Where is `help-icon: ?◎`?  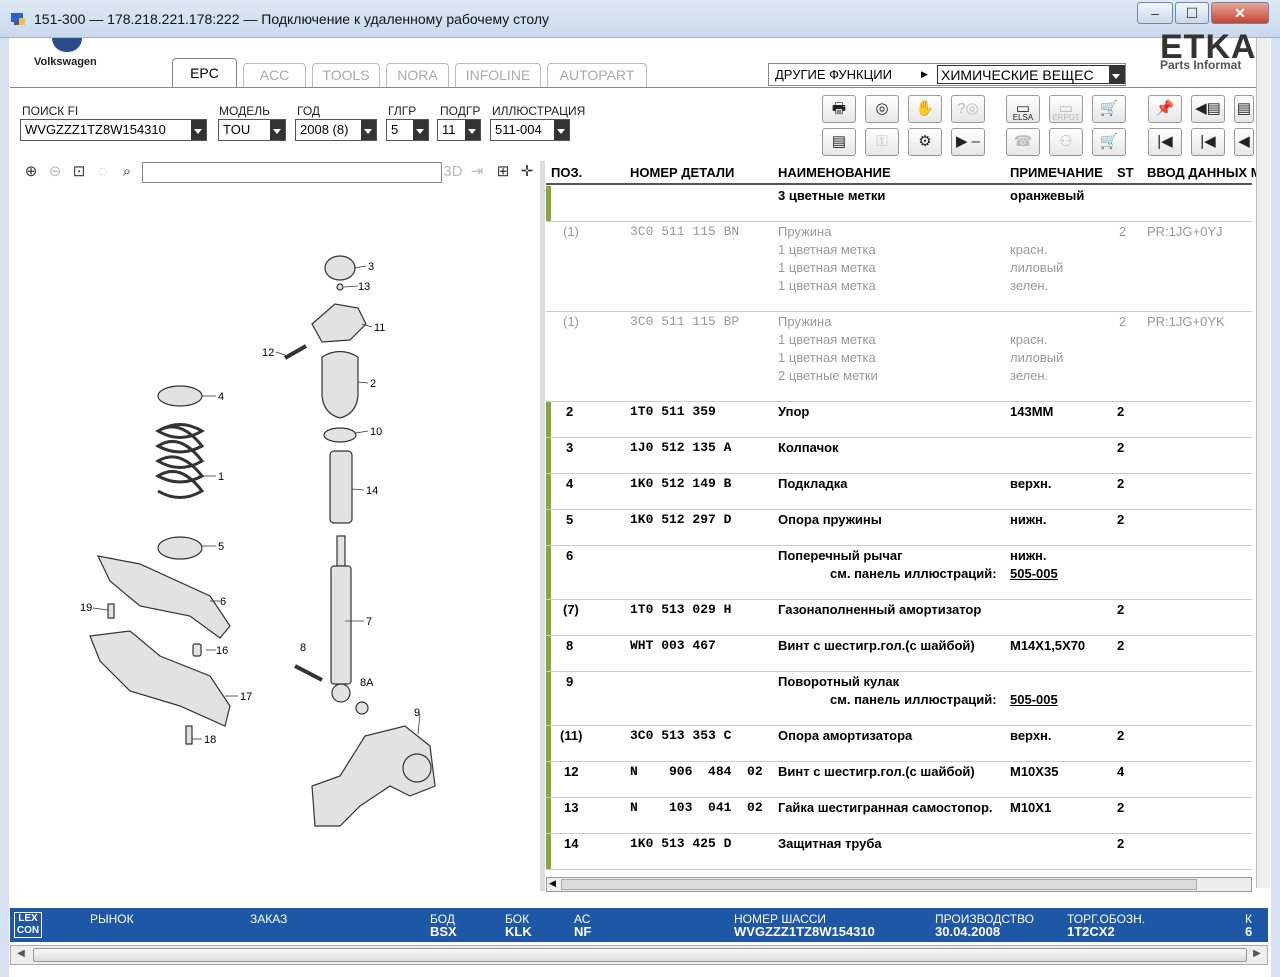
help-icon: ?◎ is located at coordinates (968, 109).